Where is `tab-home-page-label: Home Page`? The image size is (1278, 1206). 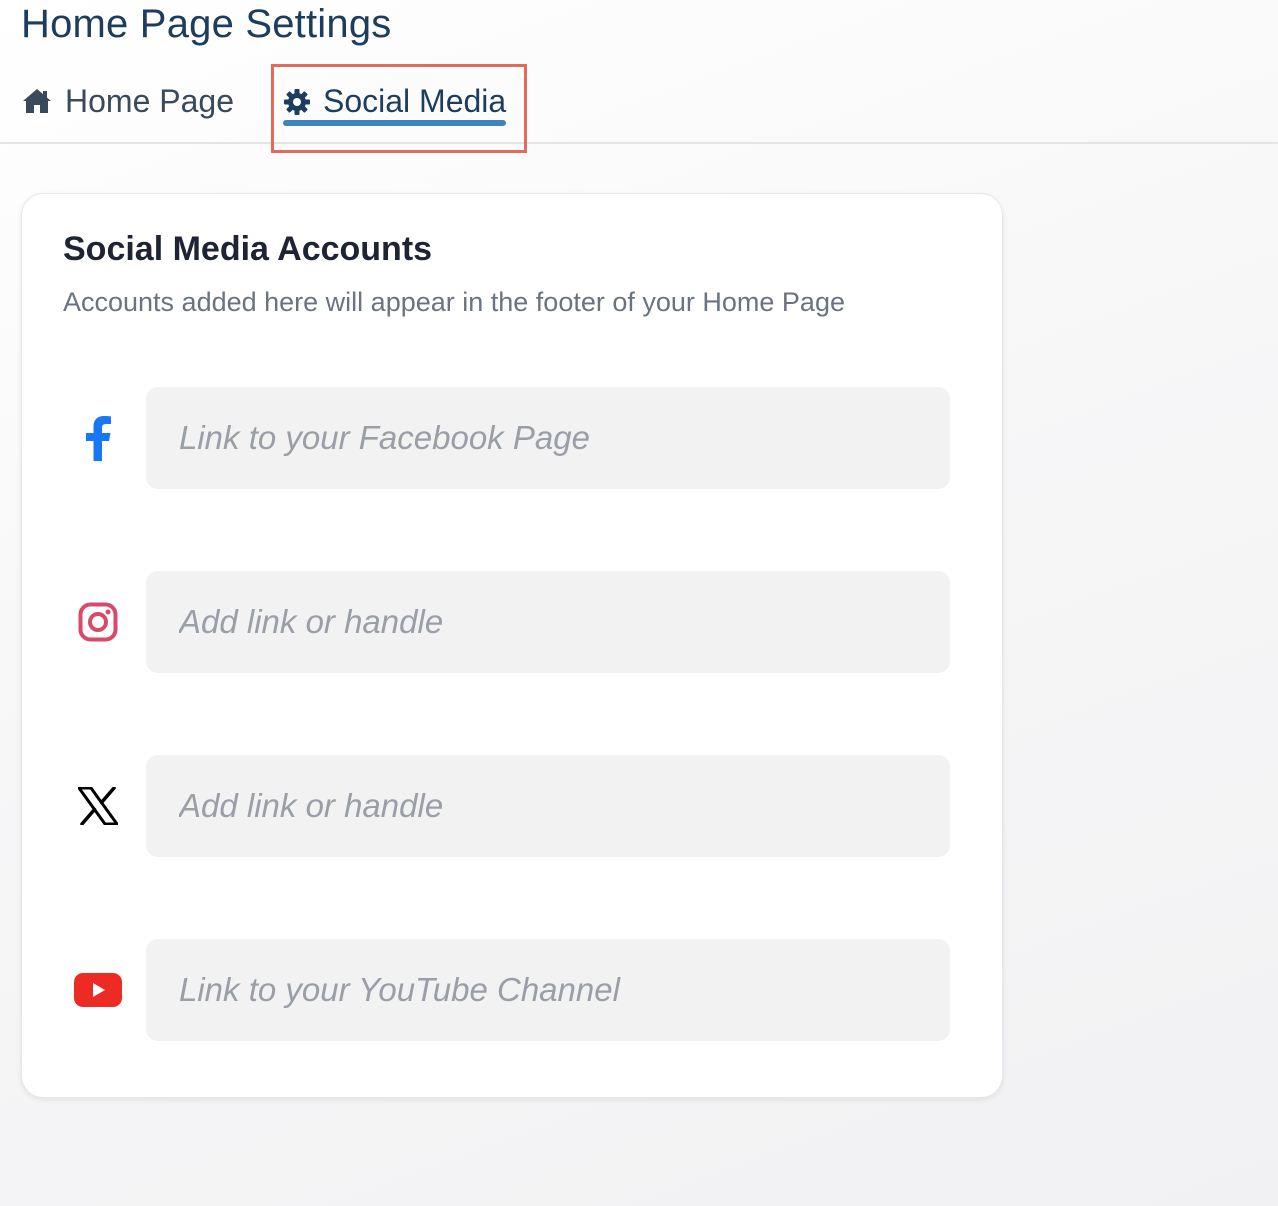 tab-home-page-label: Home Page is located at coordinates (149, 100).